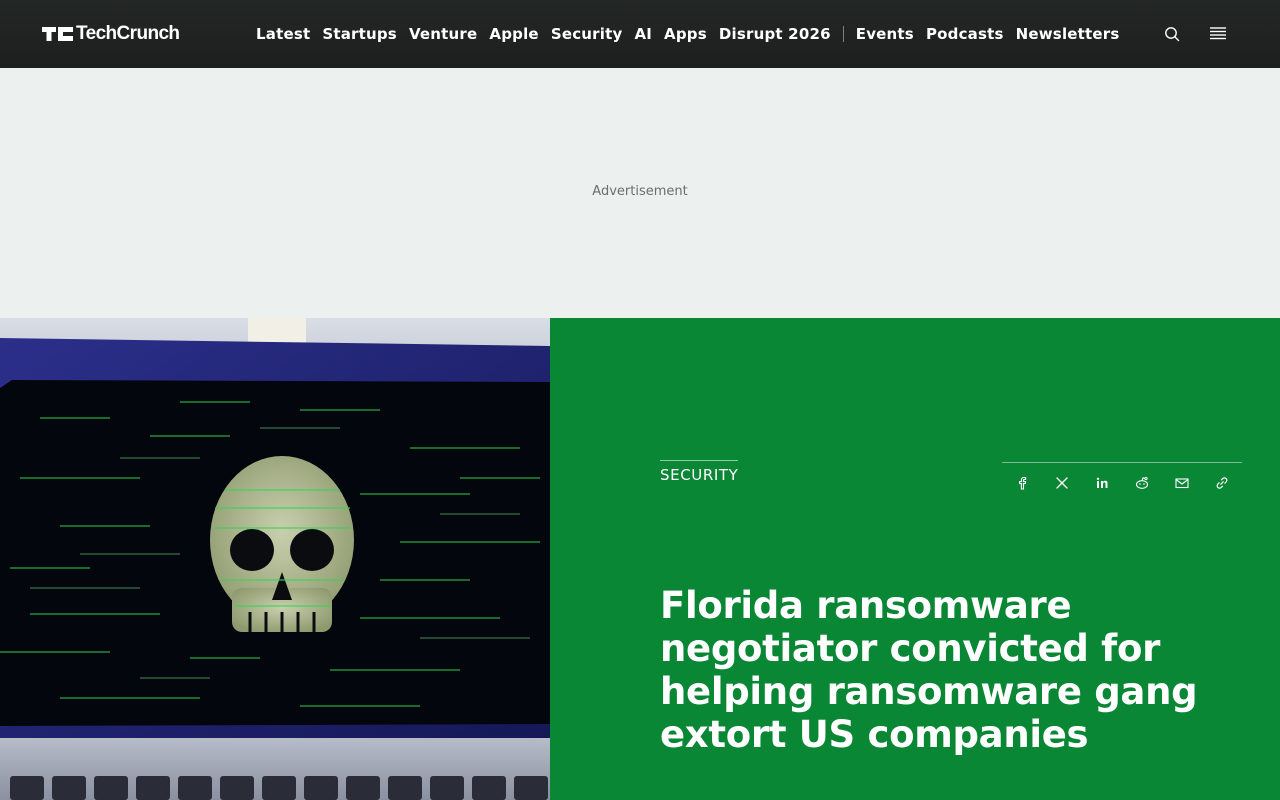  I want to click on nav-latest: Latest, so click(283, 34).